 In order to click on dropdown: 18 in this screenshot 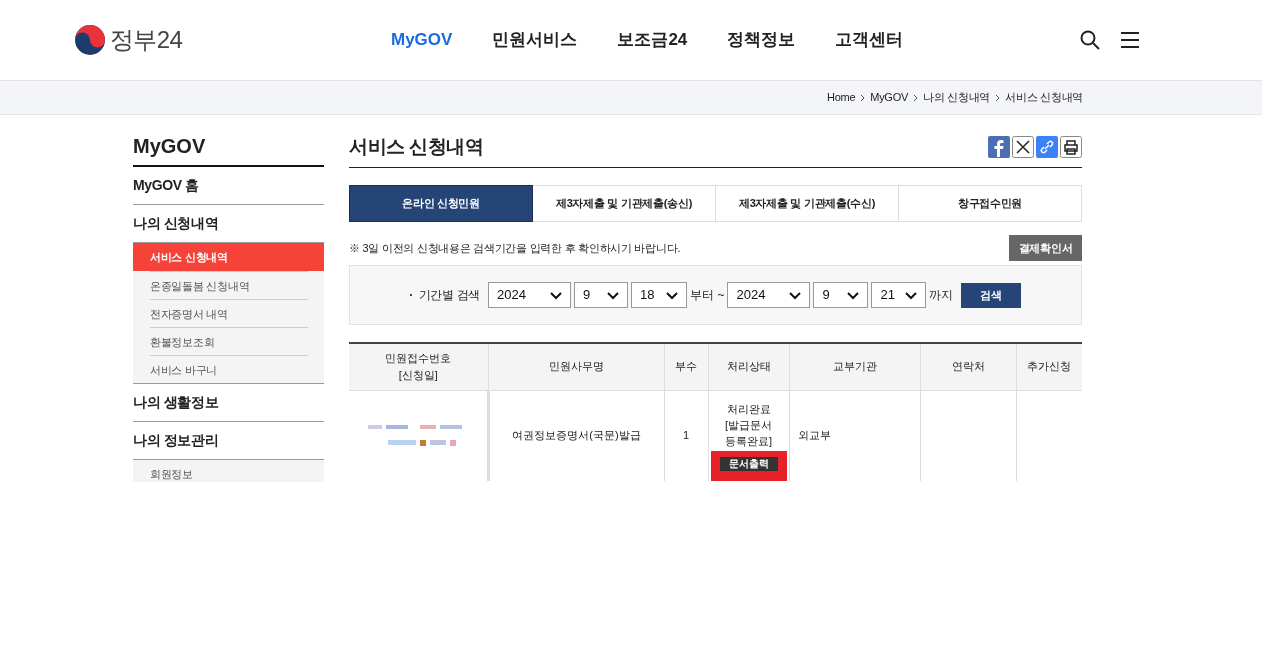, I will do `click(659, 295)`.